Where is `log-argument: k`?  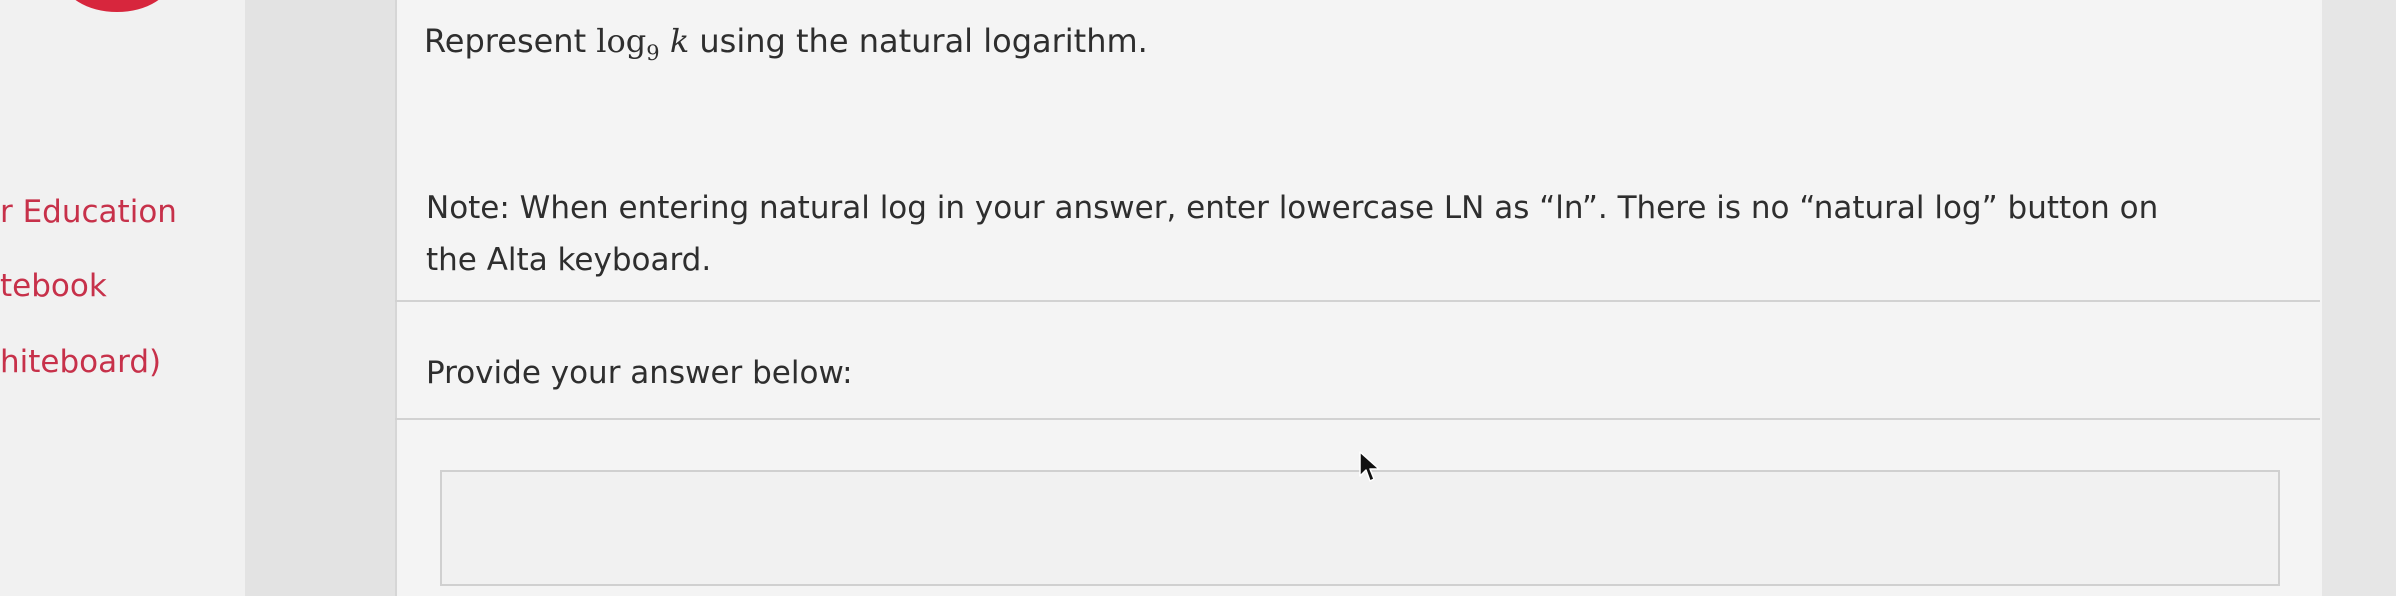 log-argument: k is located at coordinates (679, 41).